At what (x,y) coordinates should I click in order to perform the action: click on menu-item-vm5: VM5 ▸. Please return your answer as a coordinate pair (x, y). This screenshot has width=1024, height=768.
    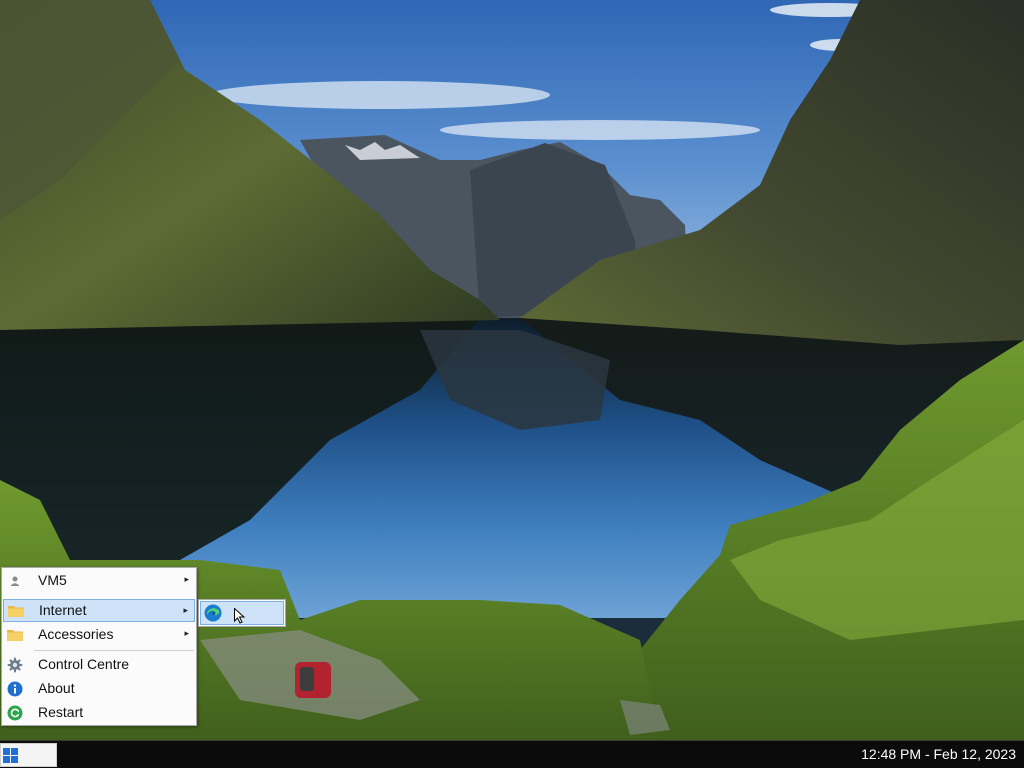
    Looking at the image, I should click on (99, 580).